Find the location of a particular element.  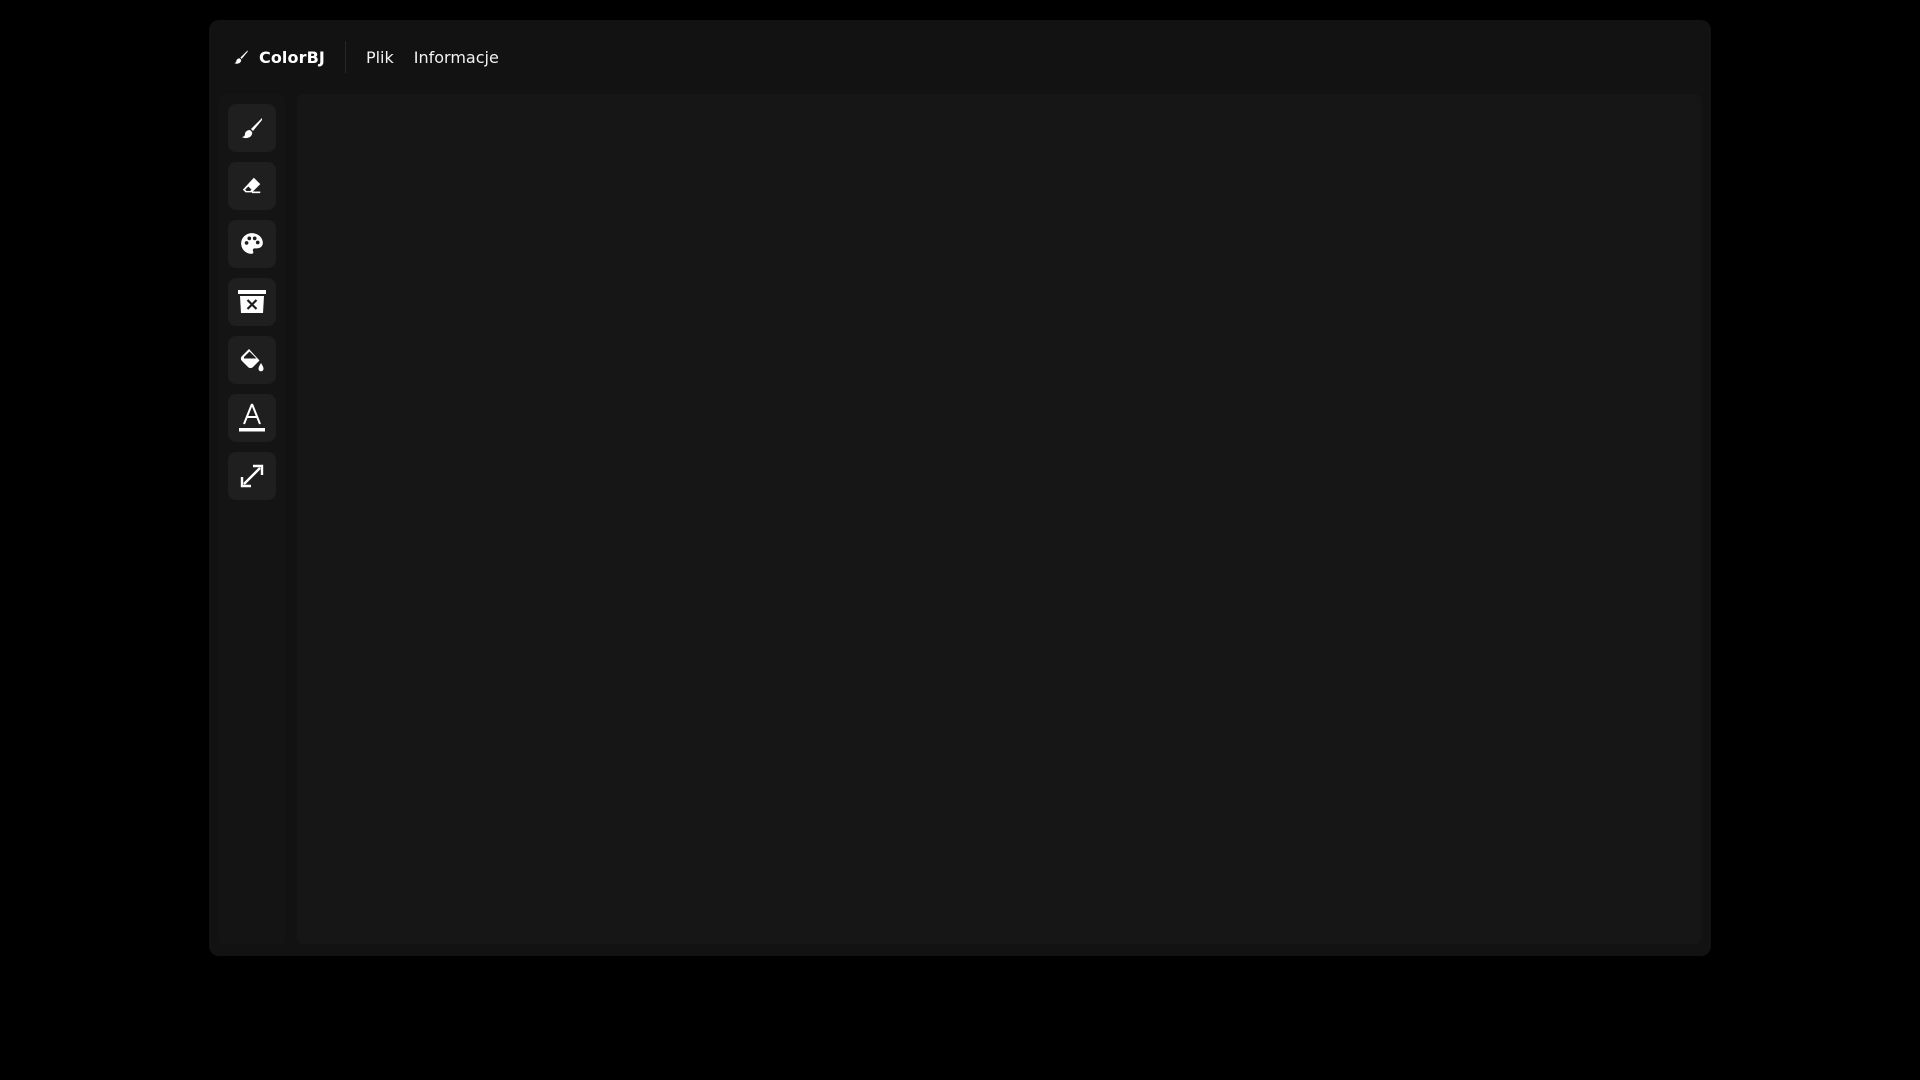

tool-sidebar is located at coordinates (252, 519).